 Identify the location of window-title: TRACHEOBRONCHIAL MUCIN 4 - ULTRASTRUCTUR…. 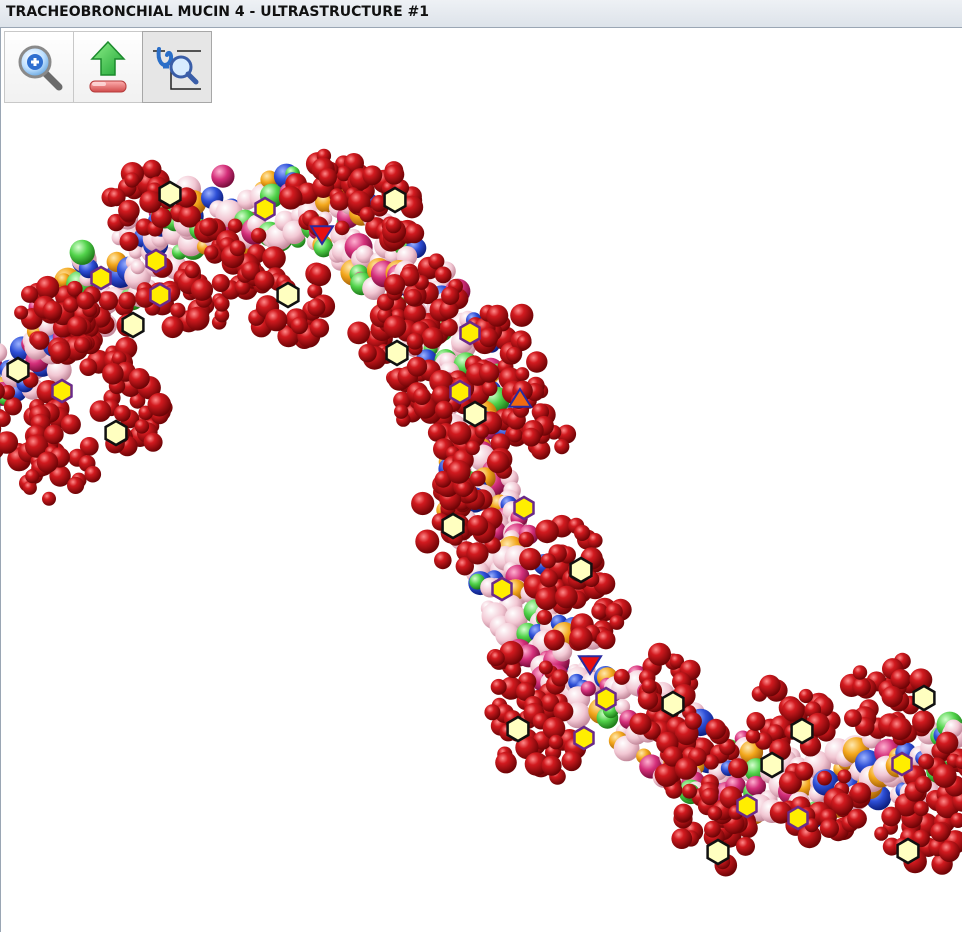
(481, 14).